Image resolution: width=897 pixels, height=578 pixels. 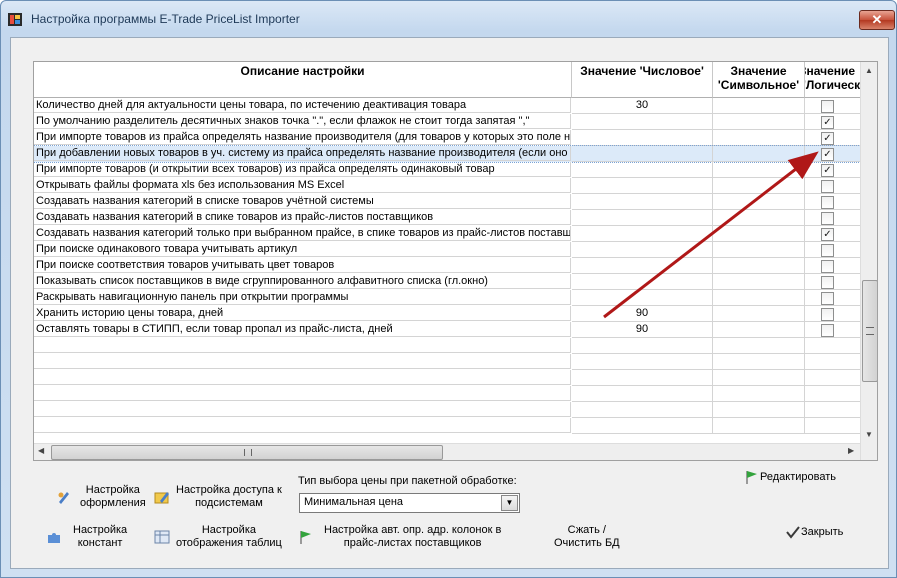 I want to click on column-header-logical: Значение 'Логическое', so click(x=833, y=80).